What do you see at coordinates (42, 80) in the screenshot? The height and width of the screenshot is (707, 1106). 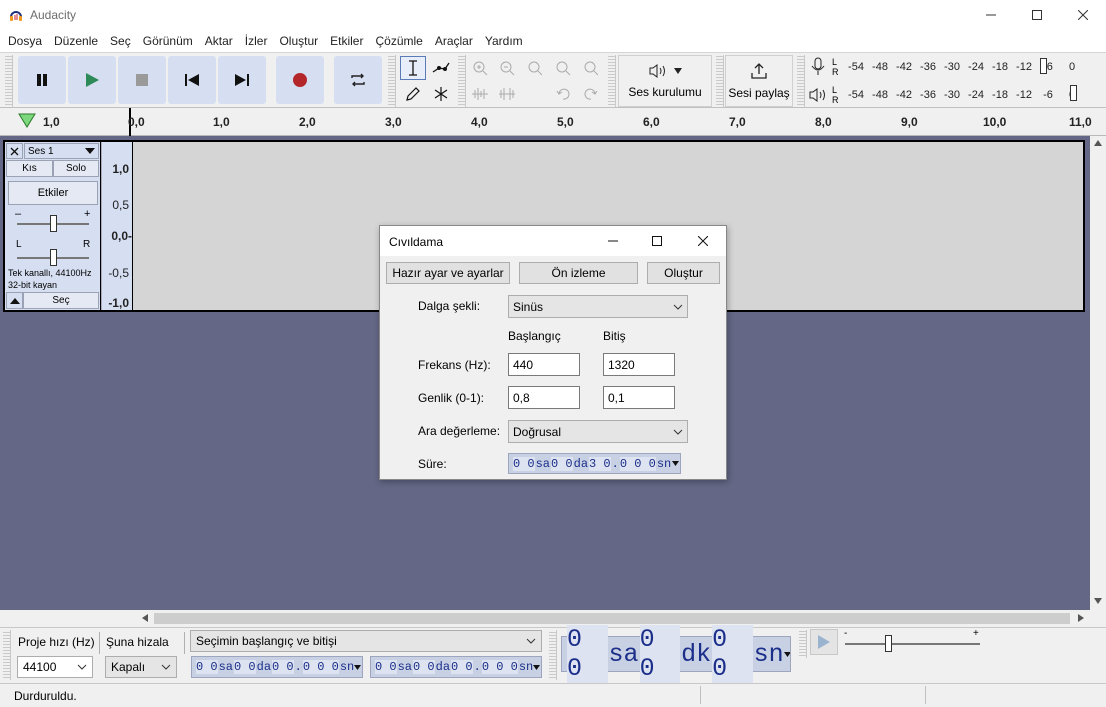 I see `pause-button` at bounding box center [42, 80].